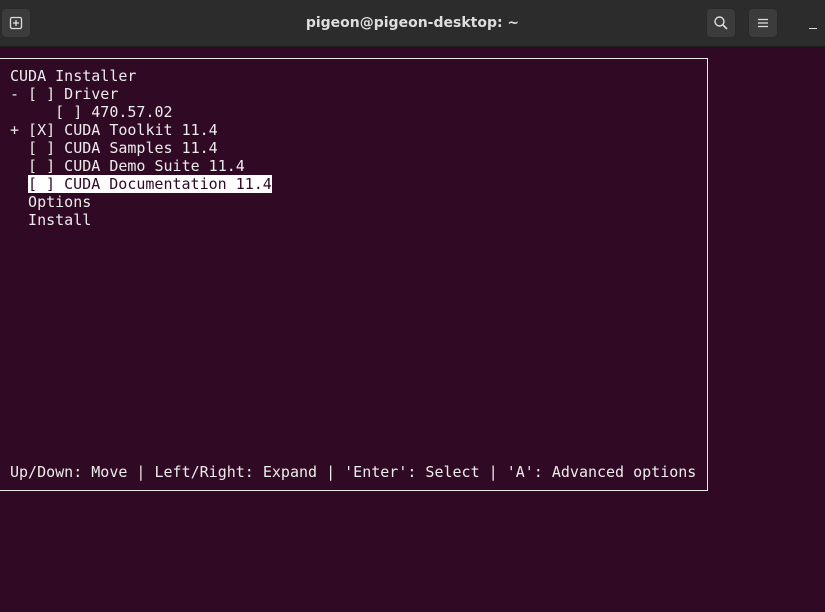  I want to click on menu-item-install: Install, so click(50, 220).